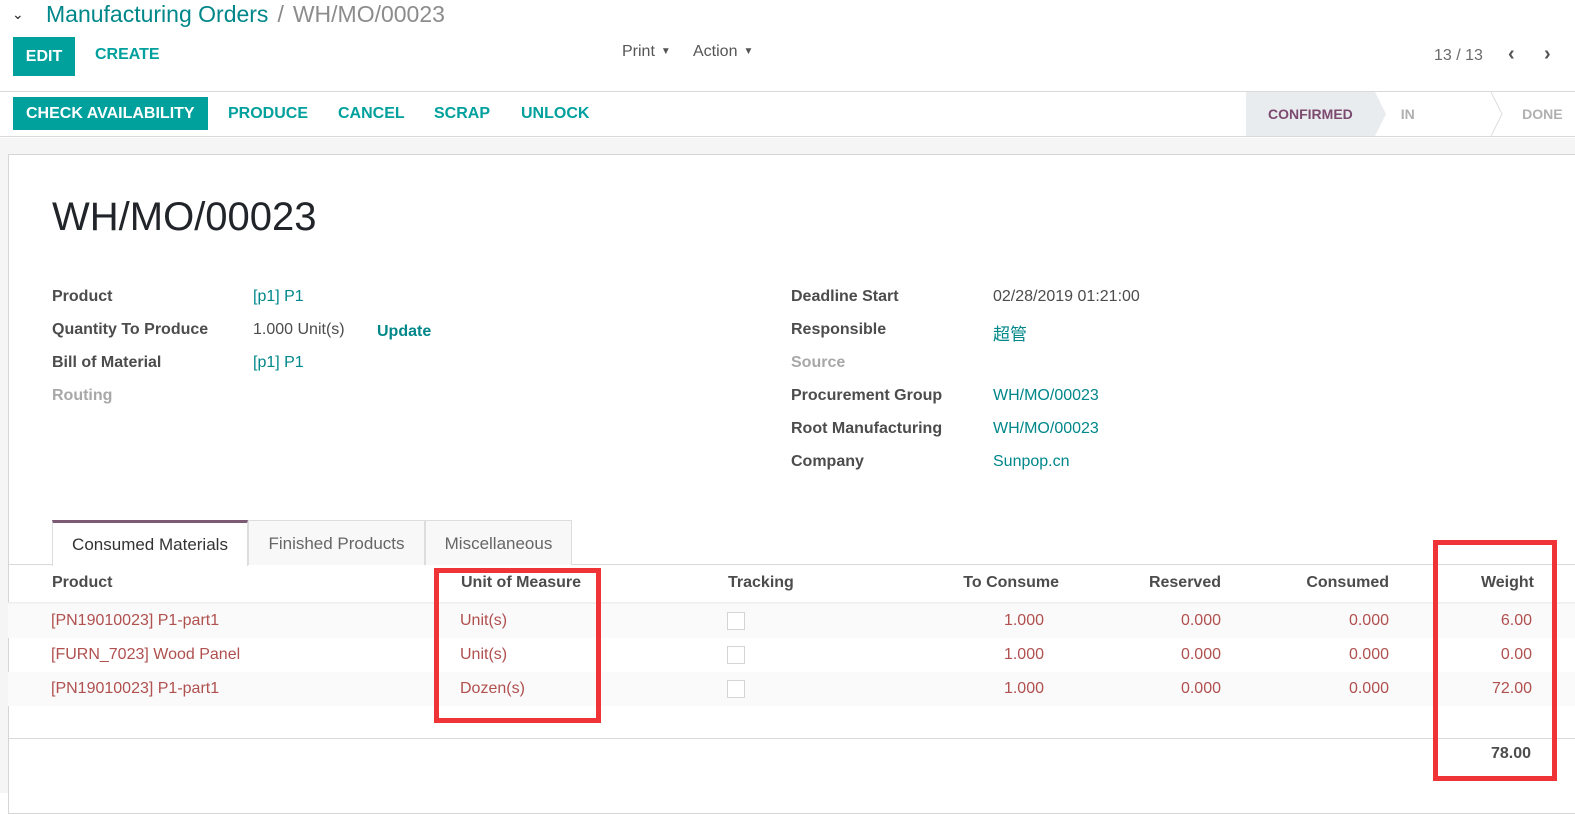 Image resolution: width=1575 pixels, height=814 pixels. I want to click on scrap-button: SCRAP, so click(462, 113).